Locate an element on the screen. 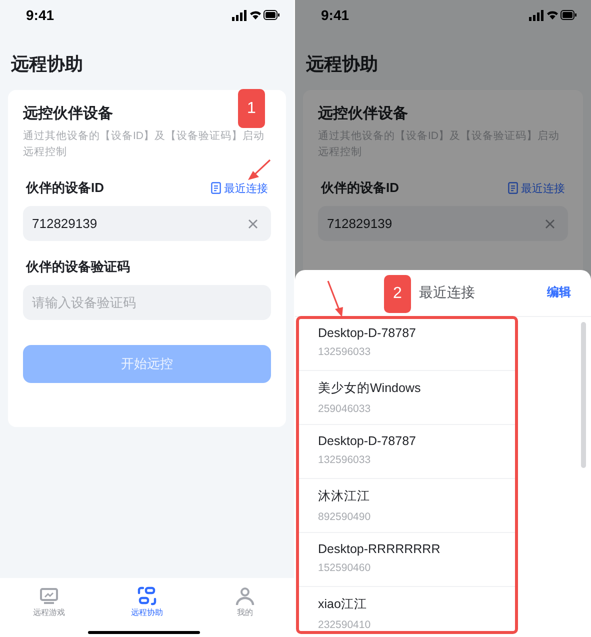 This screenshot has height=637, width=591. connection-item: 沐沐江江 892590490 is located at coordinates (406, 506).